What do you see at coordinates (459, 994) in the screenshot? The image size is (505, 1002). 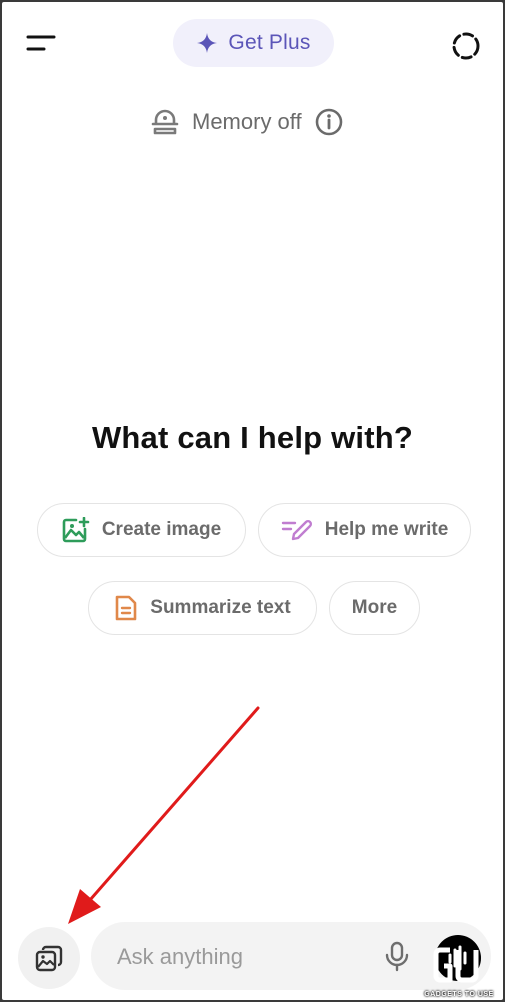 I see `watermark-text: GADGETS TO USE` at bounding box center [459, 994].